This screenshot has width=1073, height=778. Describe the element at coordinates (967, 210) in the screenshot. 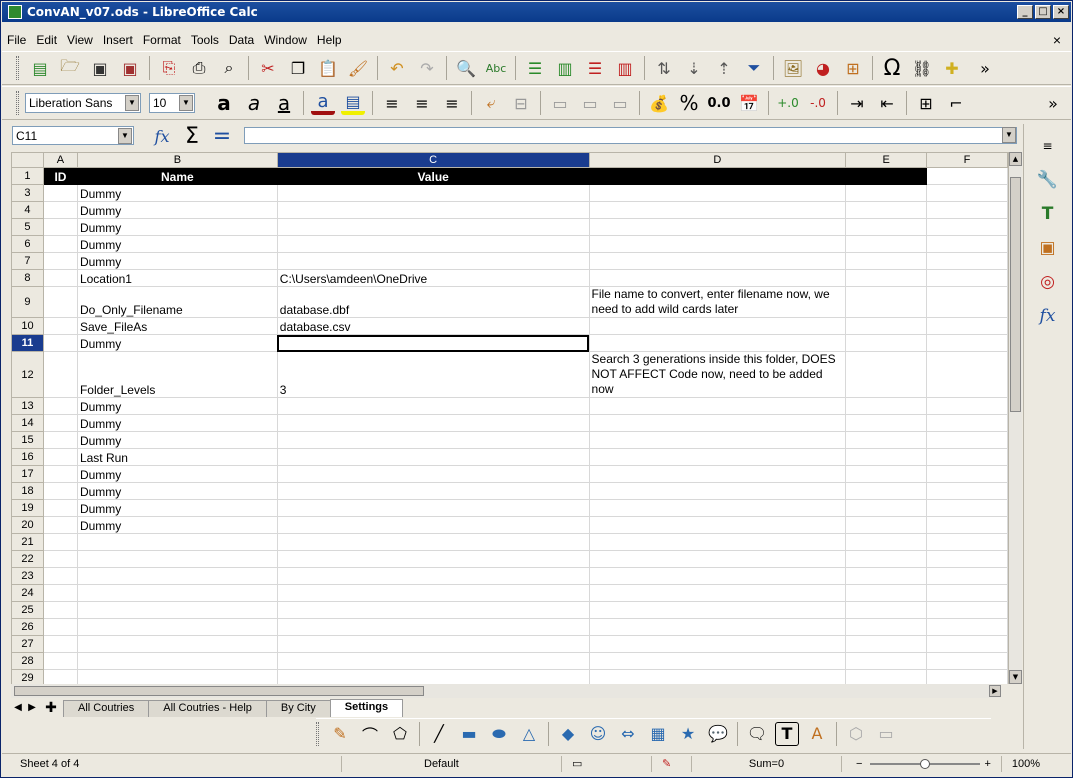

I see `cell-f4` at that location.